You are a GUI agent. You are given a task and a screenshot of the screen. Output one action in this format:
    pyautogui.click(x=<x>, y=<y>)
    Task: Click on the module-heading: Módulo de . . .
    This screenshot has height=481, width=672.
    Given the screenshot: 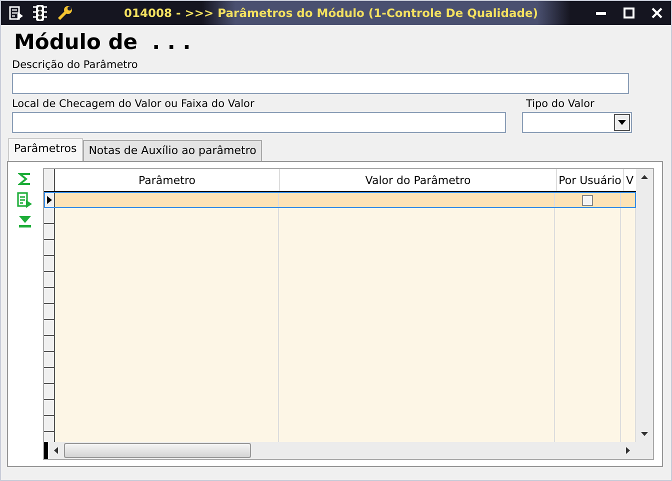 What is the action you would take?
    pyautogui.click(x=102, y=42)
    